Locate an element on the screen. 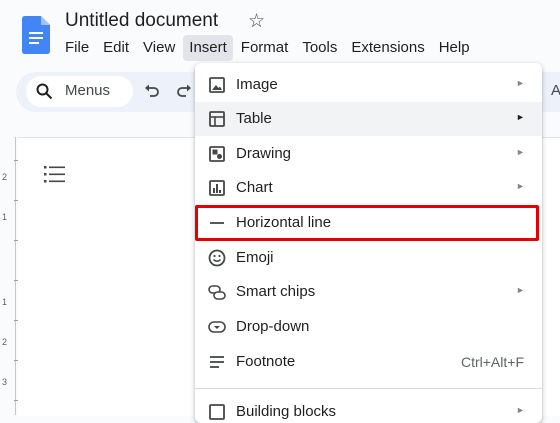 This screenshot has width=560, height=423. dropdown-icon is located at coordinates (217, 327).